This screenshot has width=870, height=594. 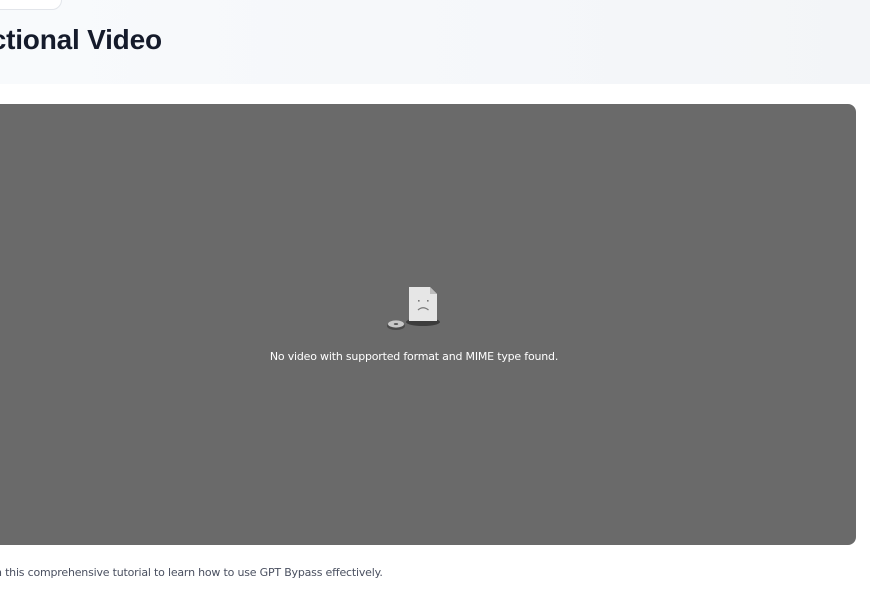 I want to click on page-title: tructional Video, so click(x=81, y=39).